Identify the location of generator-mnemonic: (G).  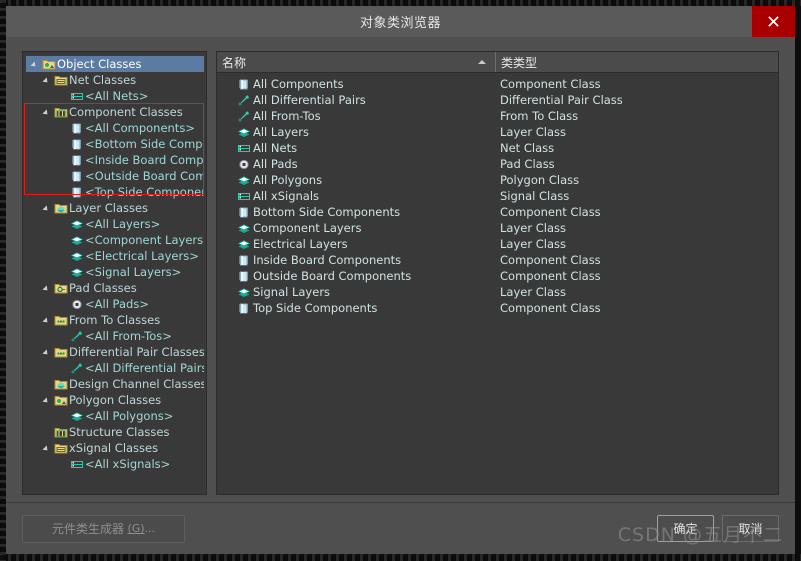
(136, 528).